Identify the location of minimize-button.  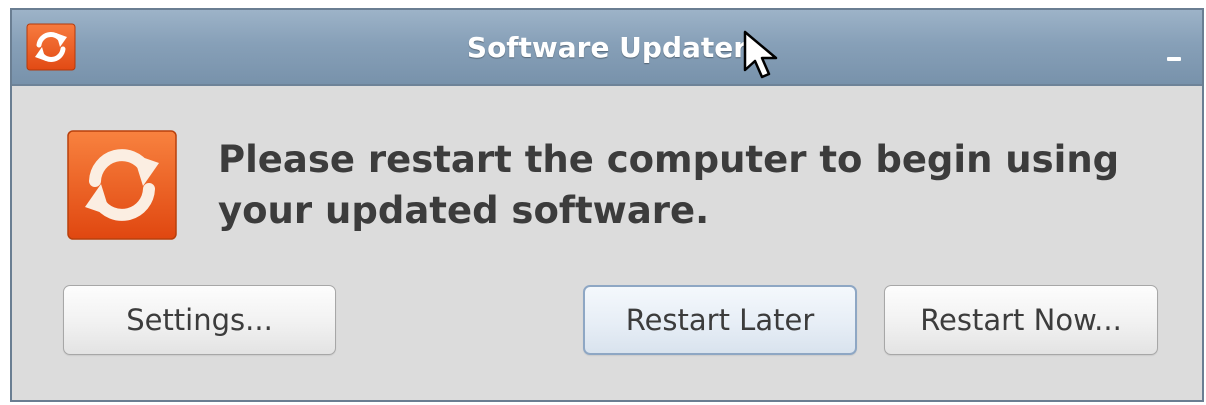
(1174, 53).